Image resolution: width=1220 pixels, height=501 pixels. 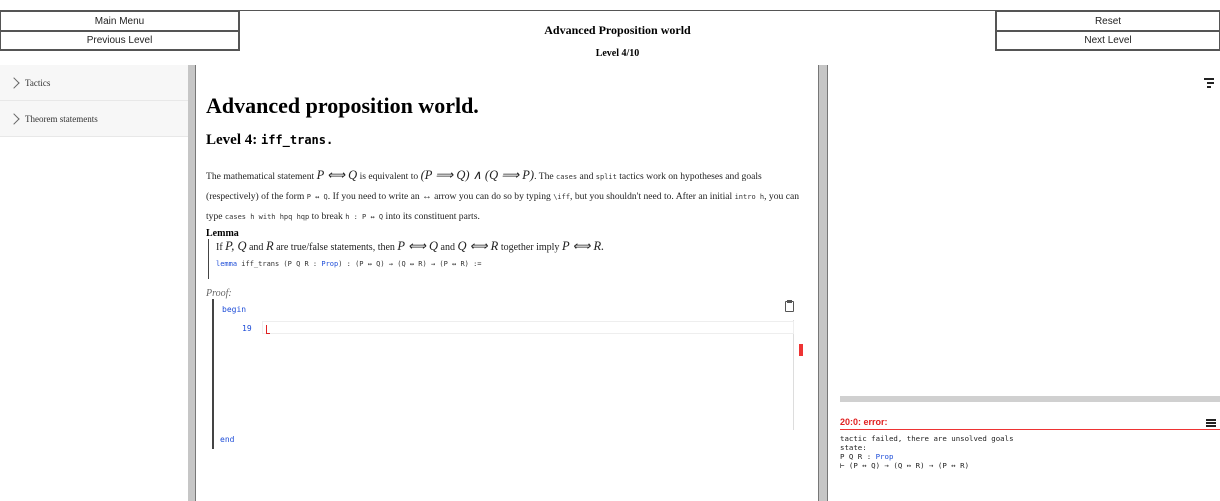 I want to click on page-heading: Advanced proposition world., so click(x=342, y=105).